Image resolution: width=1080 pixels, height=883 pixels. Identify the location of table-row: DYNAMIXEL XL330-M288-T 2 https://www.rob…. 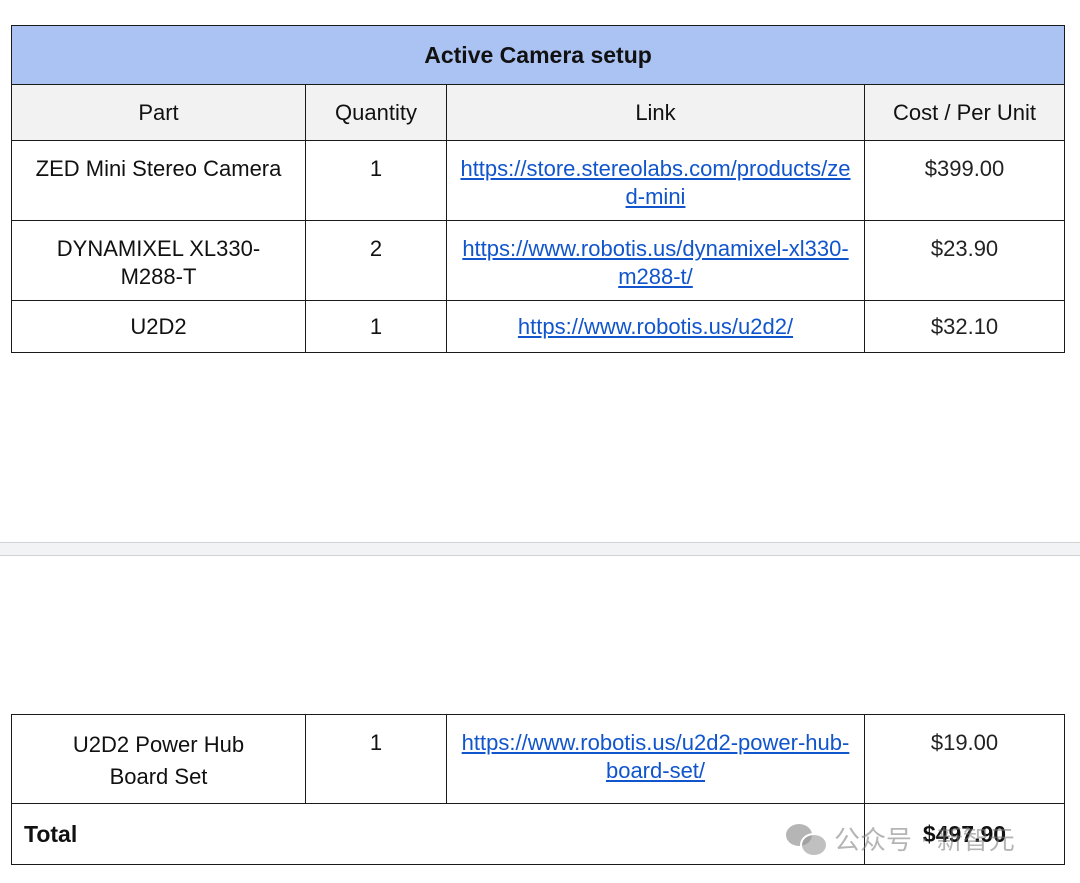
(538, 260).